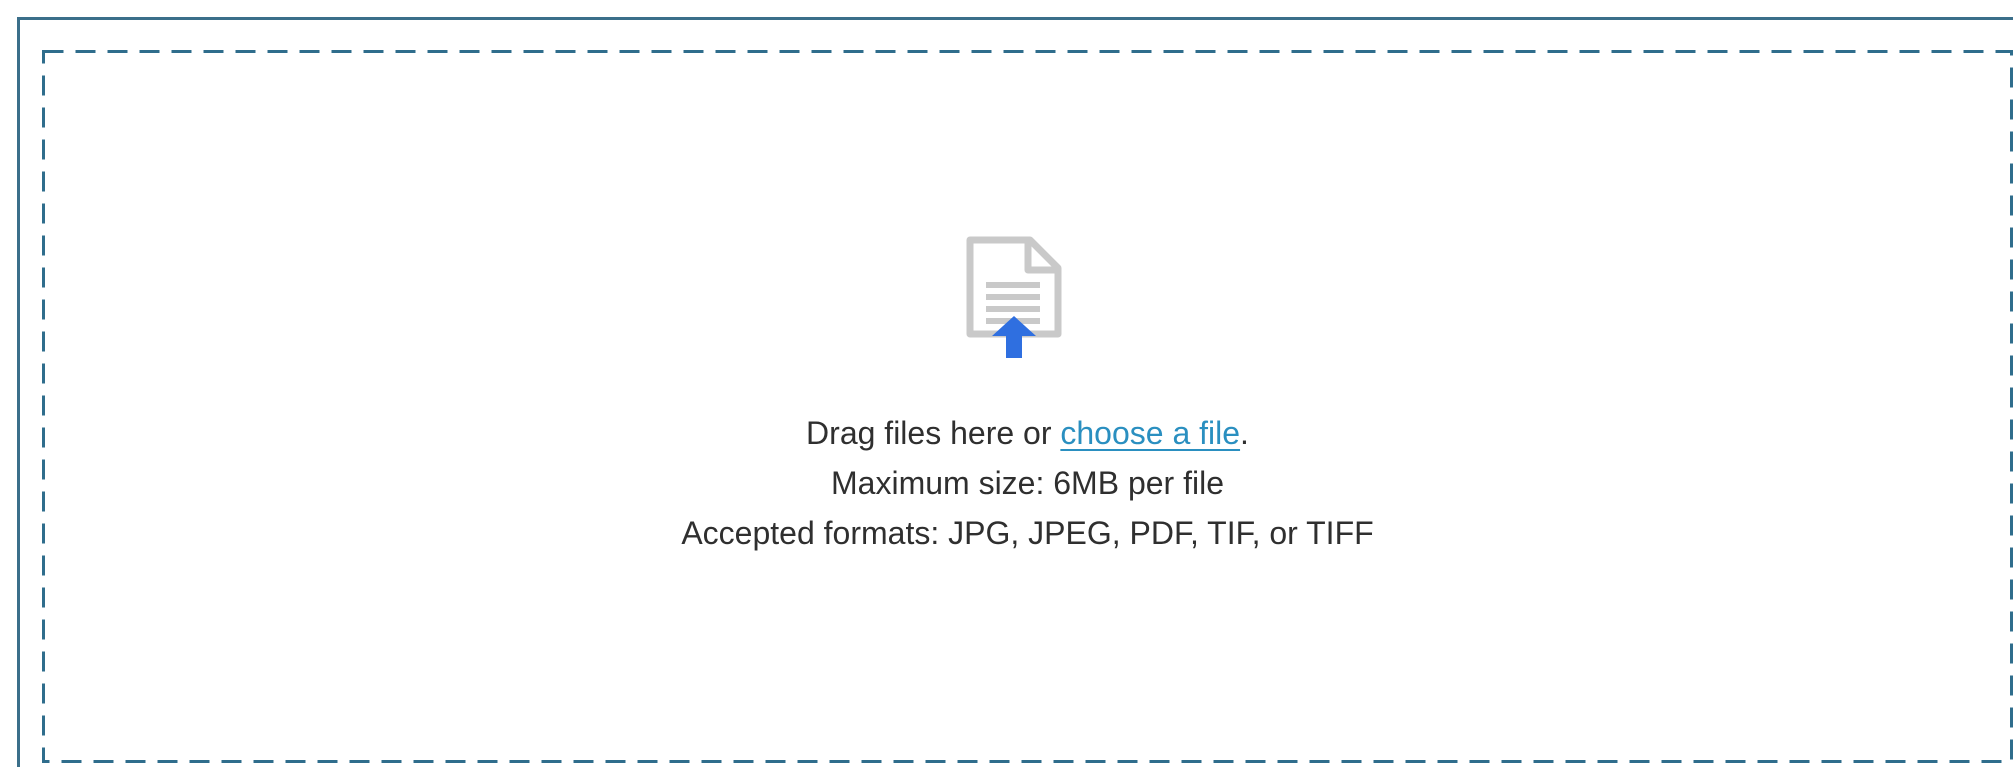  Describe the element at coordinates (1014, 297) in the screenshot. I see `file-upload-icon` at that location.